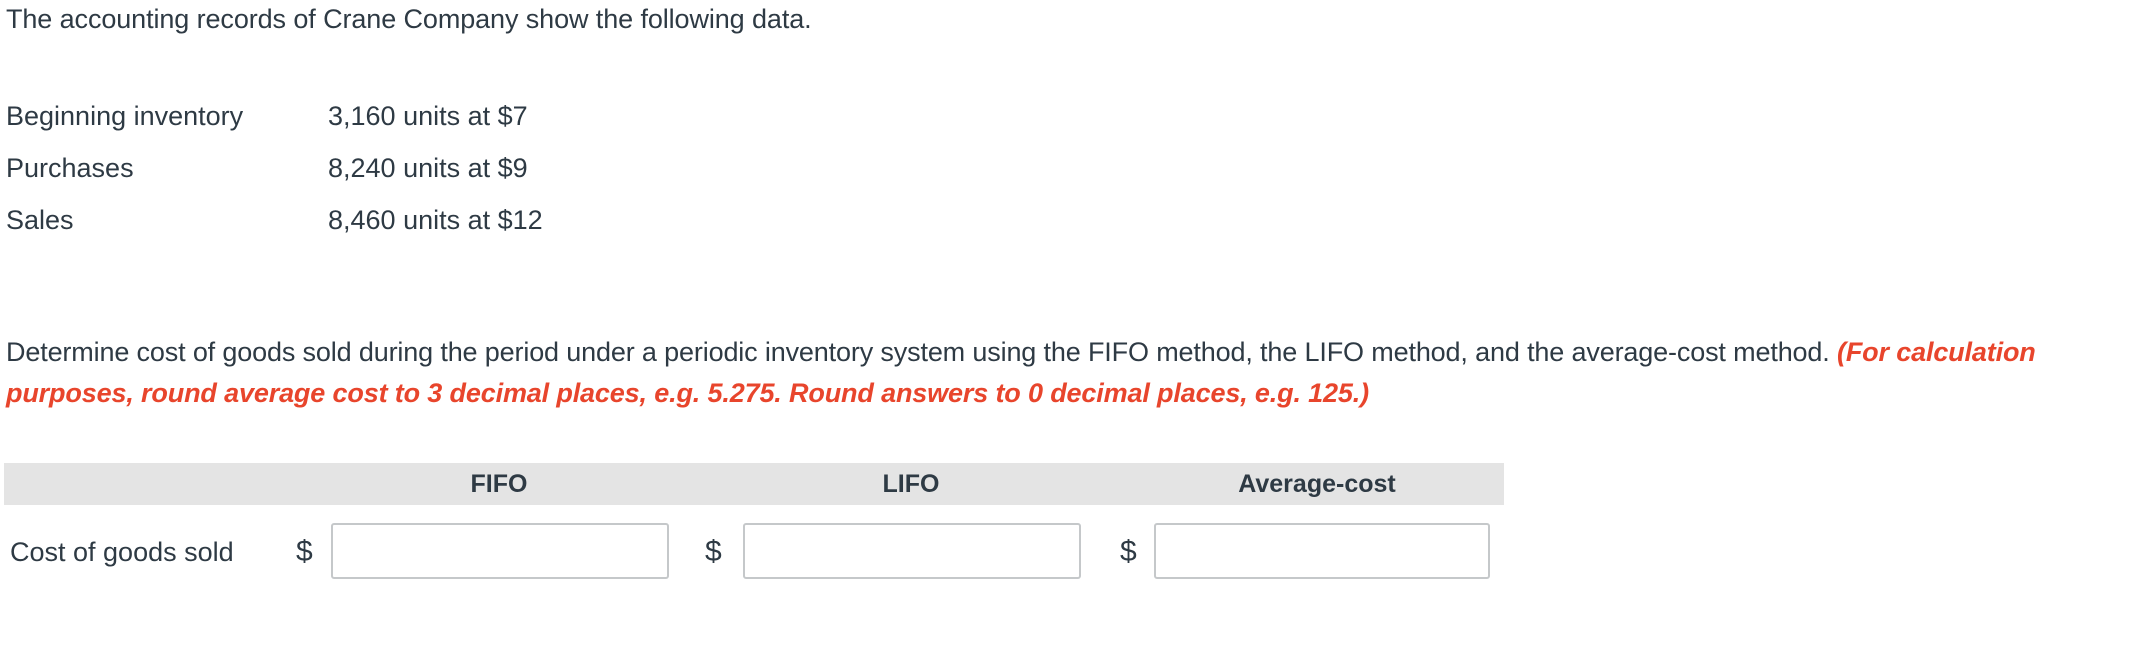 This screenshot has height=656, width=2130. What do you see at coordinates (1128, 551) in the screenshot?
I see `currency-symbol-average-cost: $` at bounding box center [1128, 551].